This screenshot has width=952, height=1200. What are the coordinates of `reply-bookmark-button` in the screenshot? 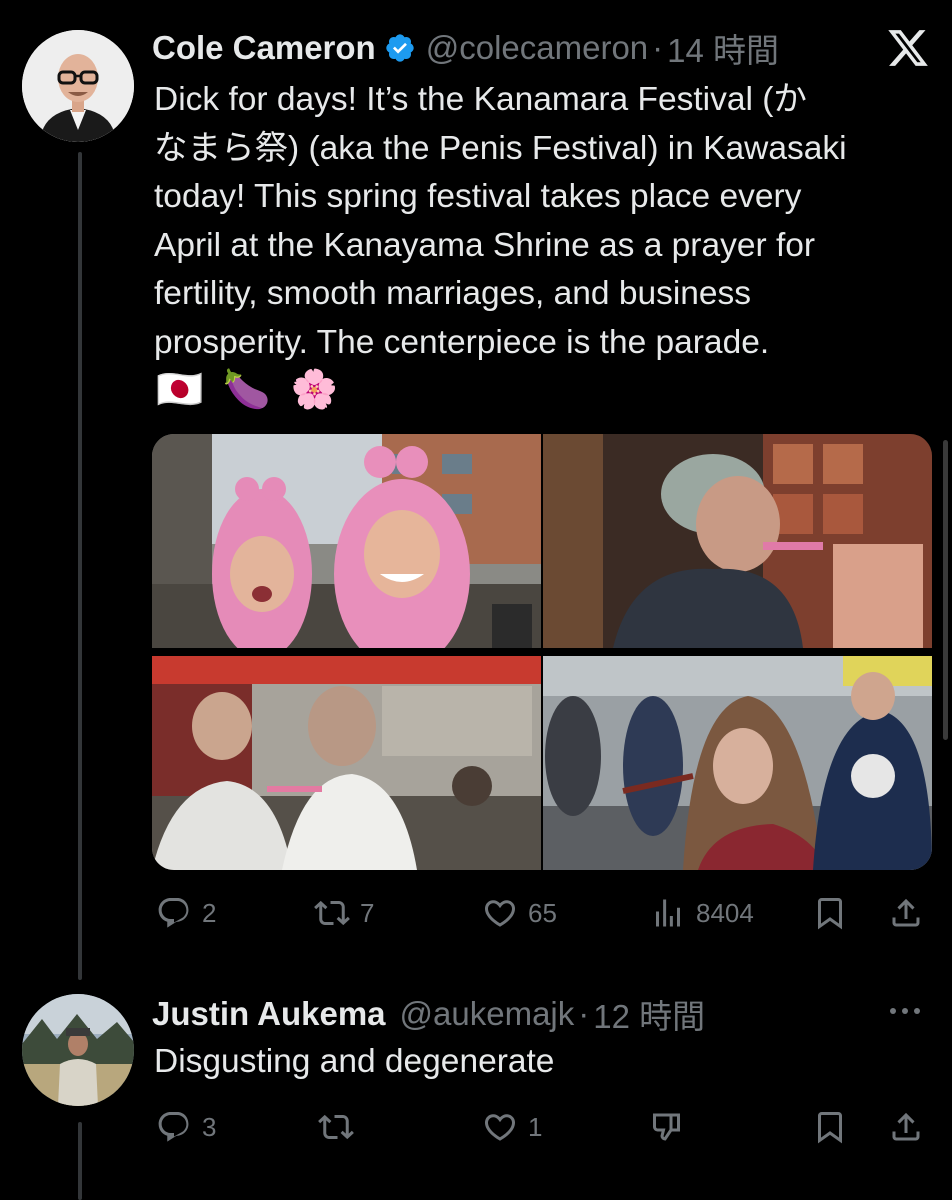 It's located at (830, 1127).